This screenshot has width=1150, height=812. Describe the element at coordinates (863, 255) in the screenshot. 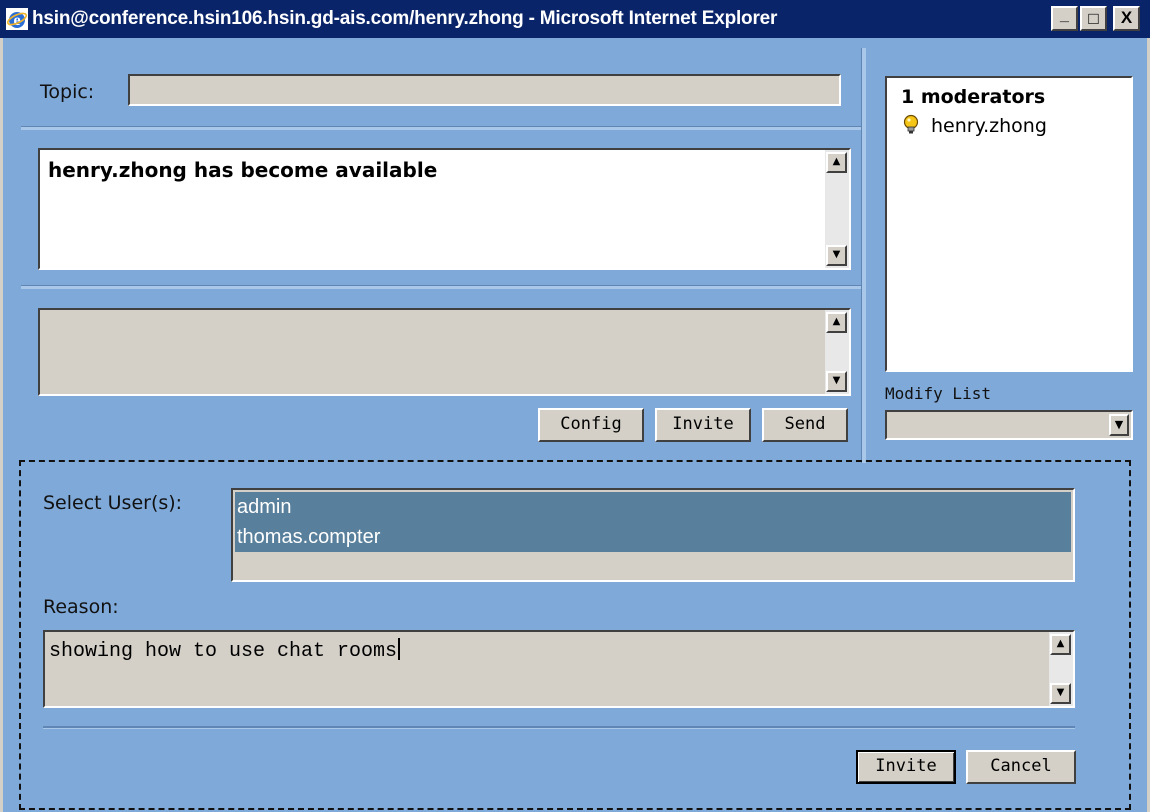

I see `vertical-divider` at that location.